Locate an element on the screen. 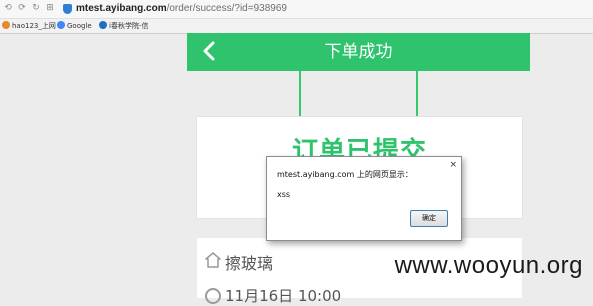 Image resolution: width=593 pixels, height=306 pixels. bookmark-ichunqiu: i春秋学院-信 is located at coordinates (123, 26).